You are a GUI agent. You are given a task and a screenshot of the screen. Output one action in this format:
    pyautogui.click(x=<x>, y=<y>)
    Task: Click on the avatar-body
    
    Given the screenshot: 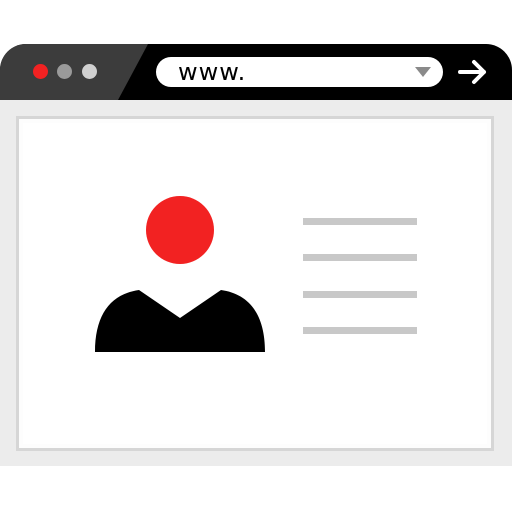 What is the action you would take?
    pyautogui.click(x=180, y=321)
    